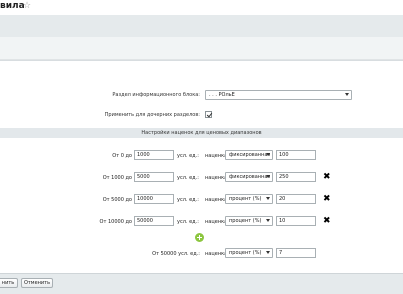 The width and height of the screenshot is (403, 294). What do you see at coordinates (37, 283) in the screenshot?
I see `cancel-button: Отменить` at bounding box center [37, 283].